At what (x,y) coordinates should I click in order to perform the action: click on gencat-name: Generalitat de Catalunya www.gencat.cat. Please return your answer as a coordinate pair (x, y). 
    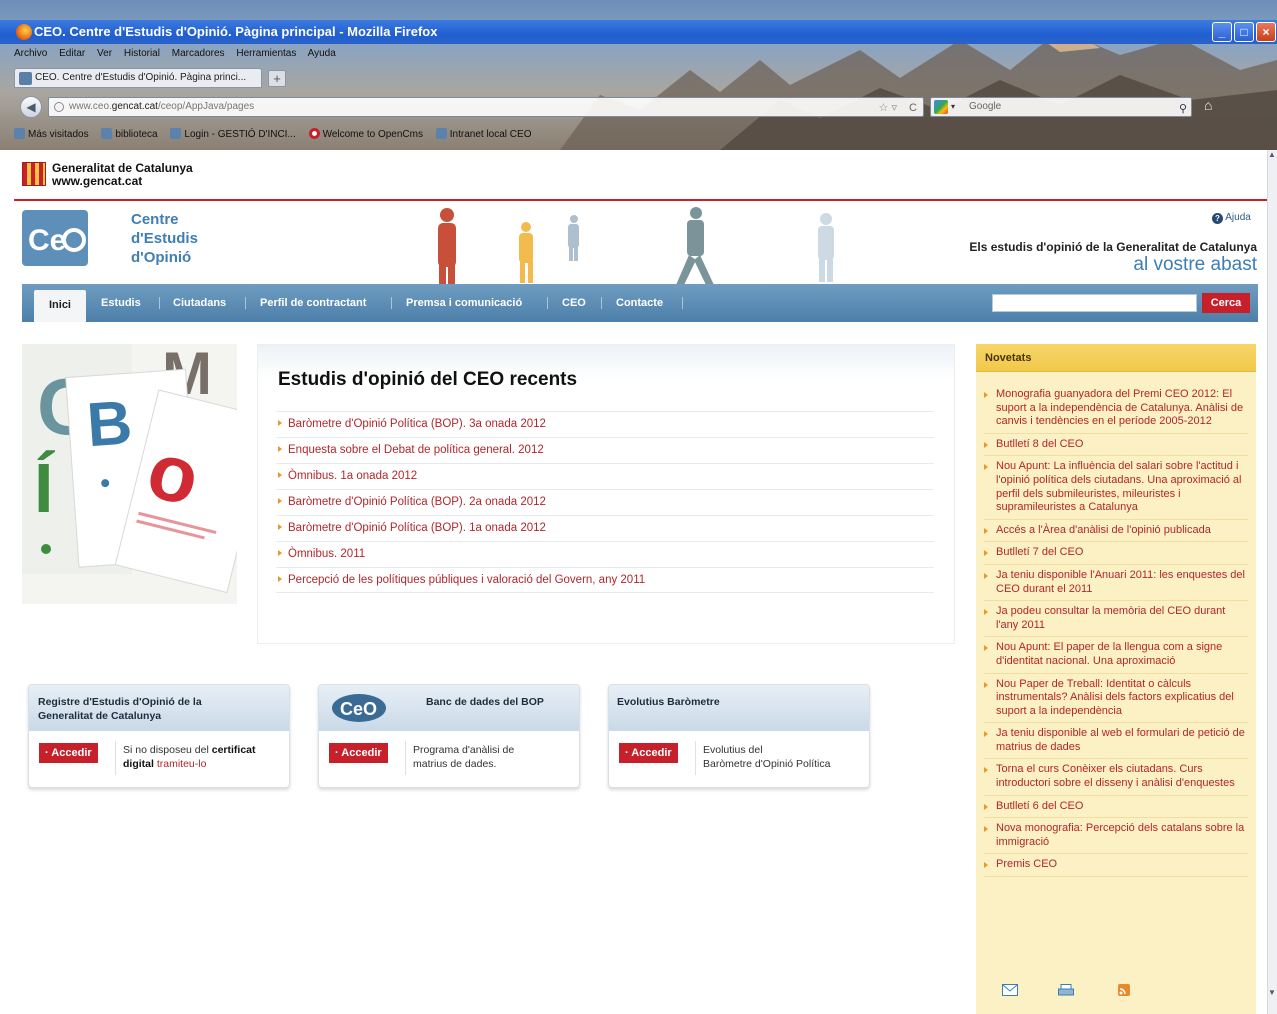
    Looking at the image, I should click on (122, 175).